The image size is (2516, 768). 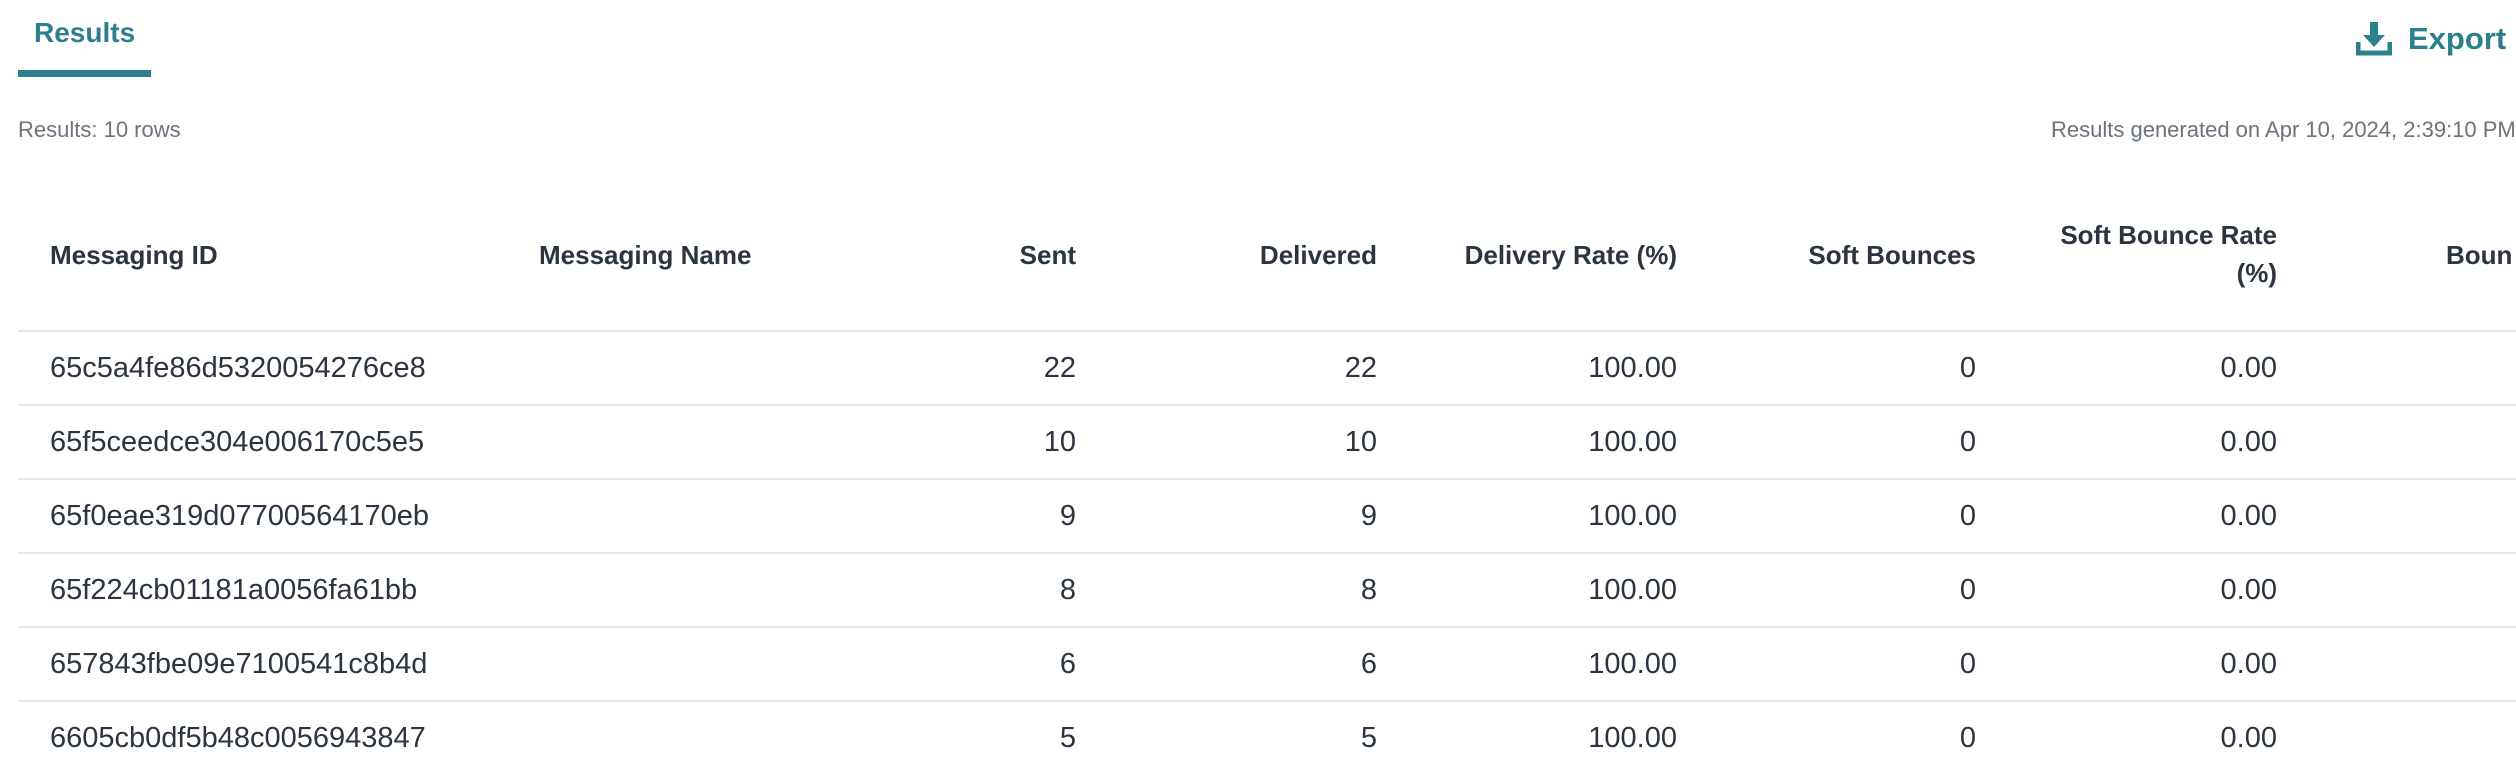 I want to click on column-header-delivery-rate: Delivery Rate (%), so click(x=1571, y=255).